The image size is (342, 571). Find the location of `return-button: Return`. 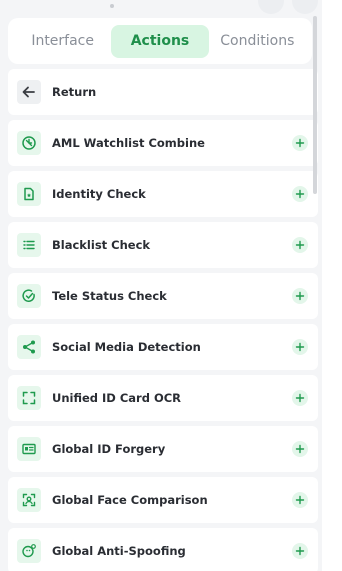

return-button: Return is located at coordinates (163, 92).